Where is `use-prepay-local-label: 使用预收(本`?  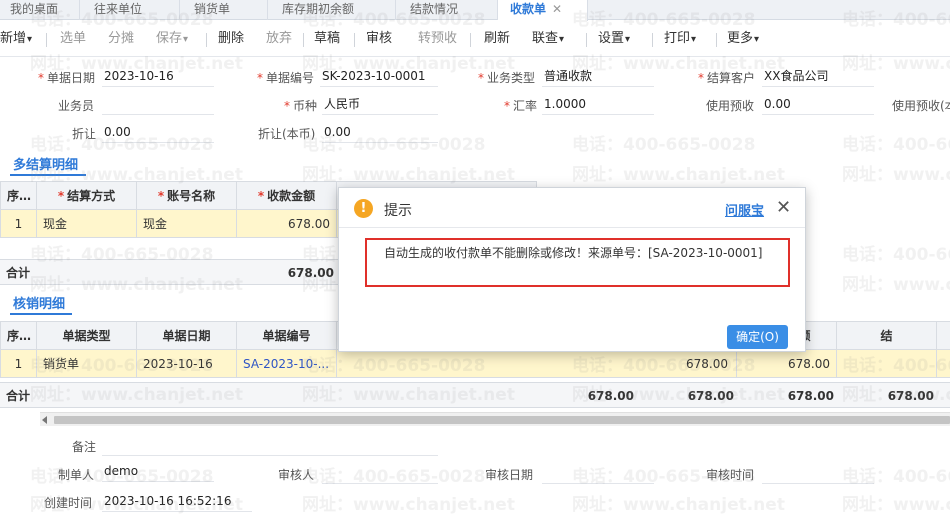
use-prepay-local-label: 使用预收(本 is located at coordinates (921, 106).